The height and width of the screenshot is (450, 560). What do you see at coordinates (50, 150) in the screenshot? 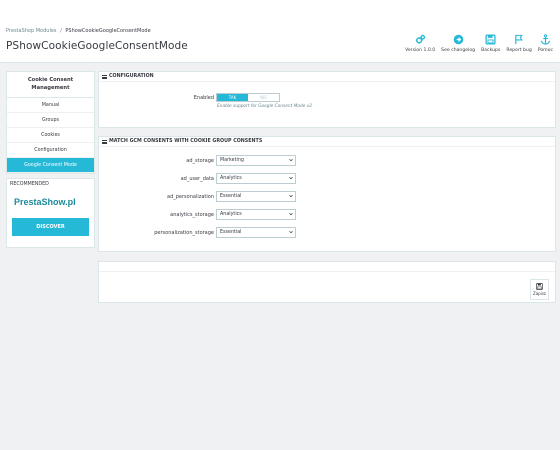
I see `sidebar-item-configuration: Configuration` at bounding box center [50, 150].